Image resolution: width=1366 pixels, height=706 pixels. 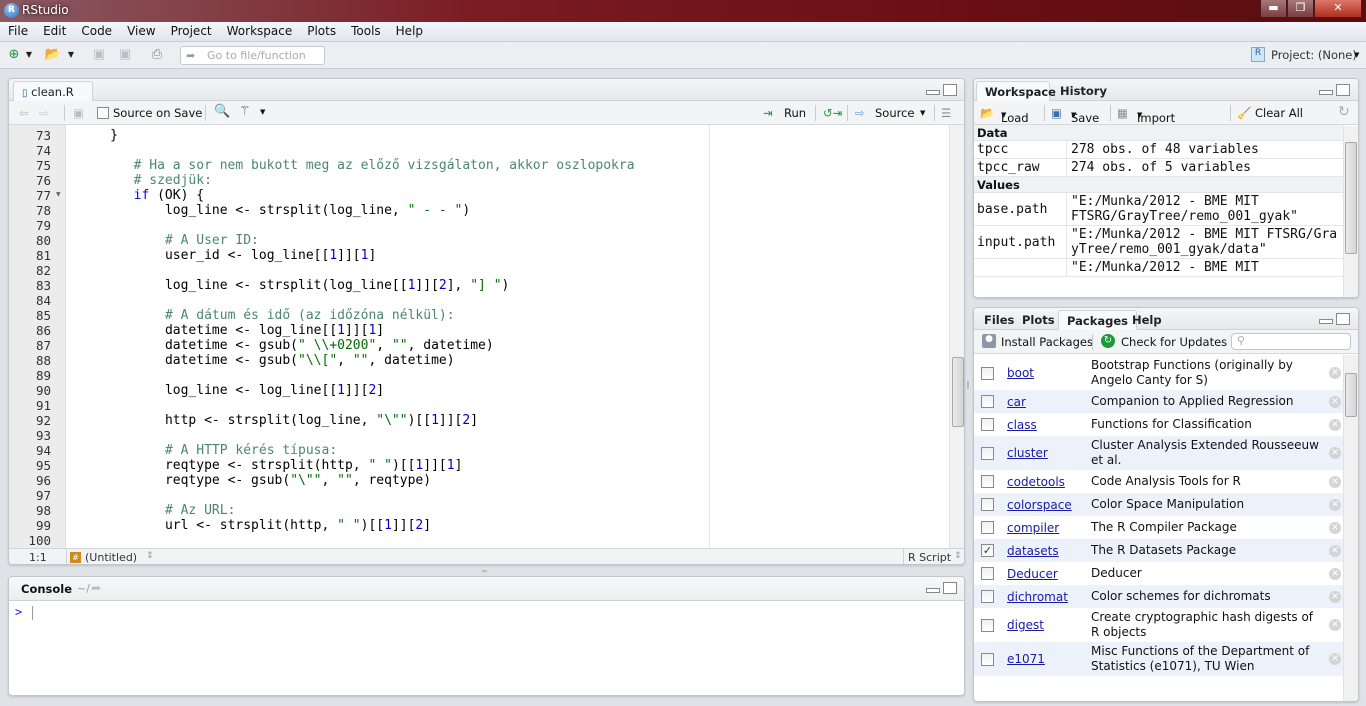 I want to click on package-loaded-checkbox: ✓, so click(x=987, y=550).